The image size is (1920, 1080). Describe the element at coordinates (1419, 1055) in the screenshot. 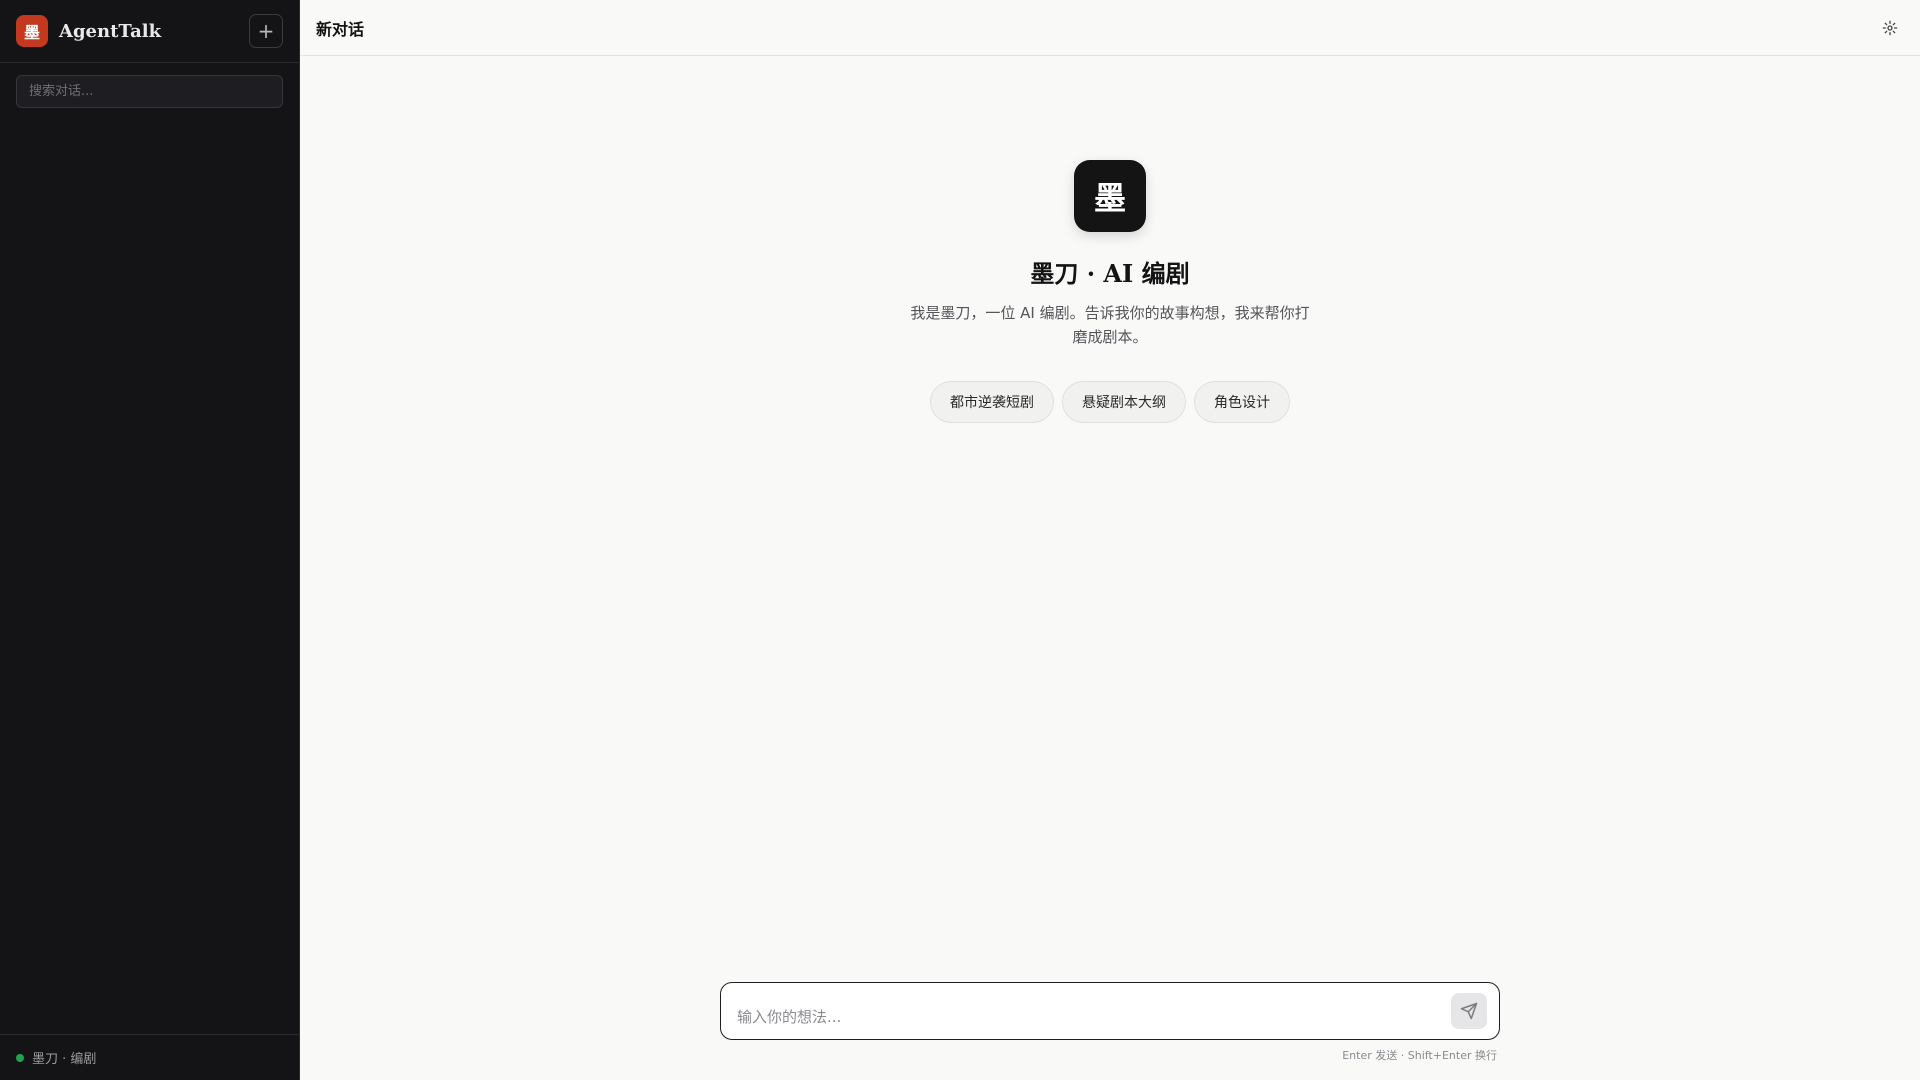

I see `input-hint: Enter 发送 · Shift+Enter 换行` at that location.